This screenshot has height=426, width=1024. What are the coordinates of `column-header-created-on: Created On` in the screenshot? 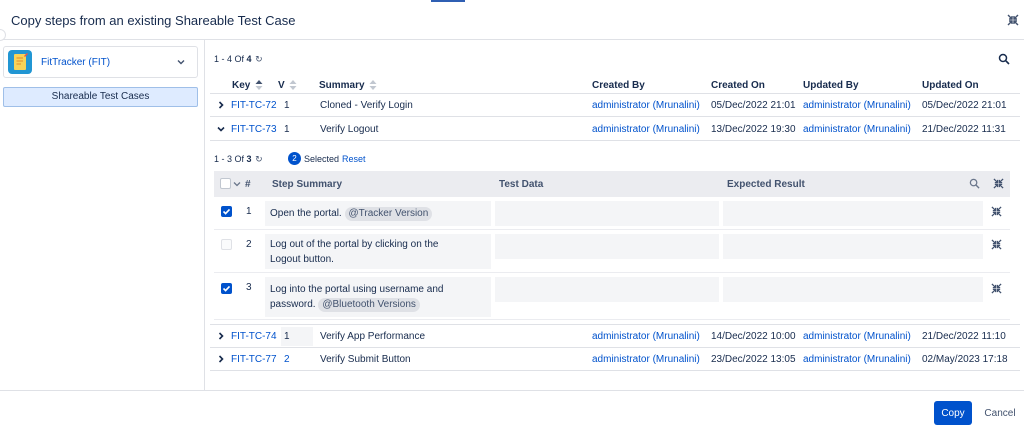 It's located at (738, 85).